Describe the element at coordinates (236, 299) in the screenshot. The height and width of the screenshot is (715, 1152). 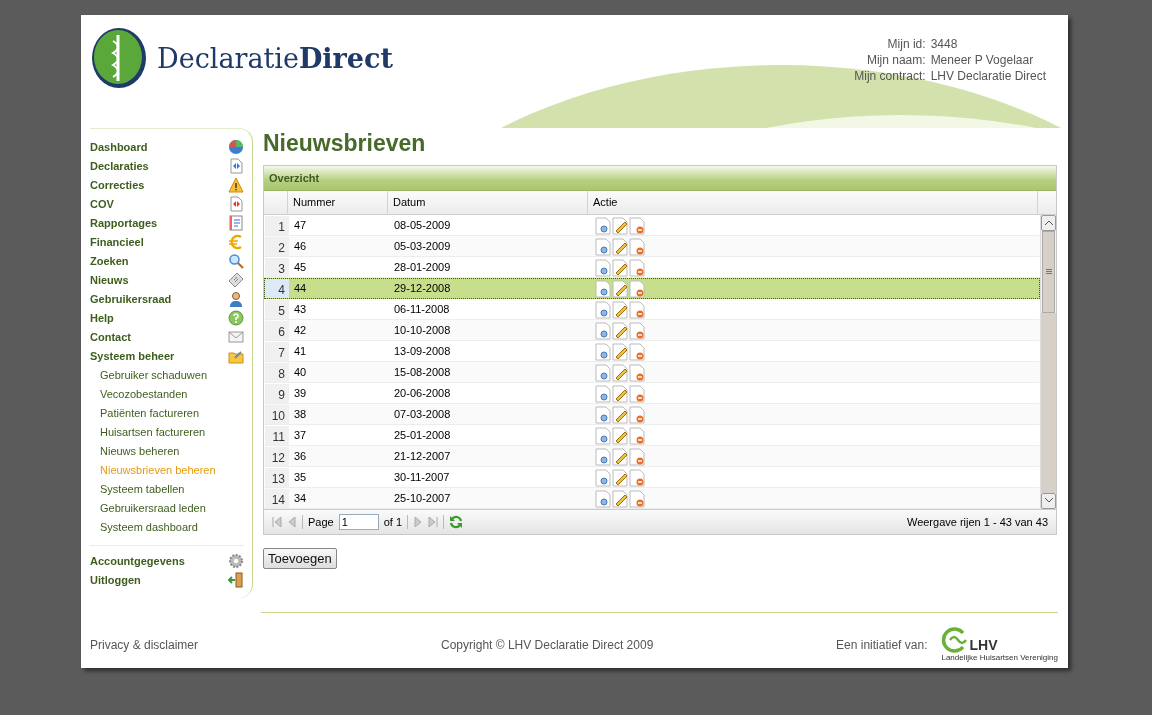
I see `person-icon` at that location.